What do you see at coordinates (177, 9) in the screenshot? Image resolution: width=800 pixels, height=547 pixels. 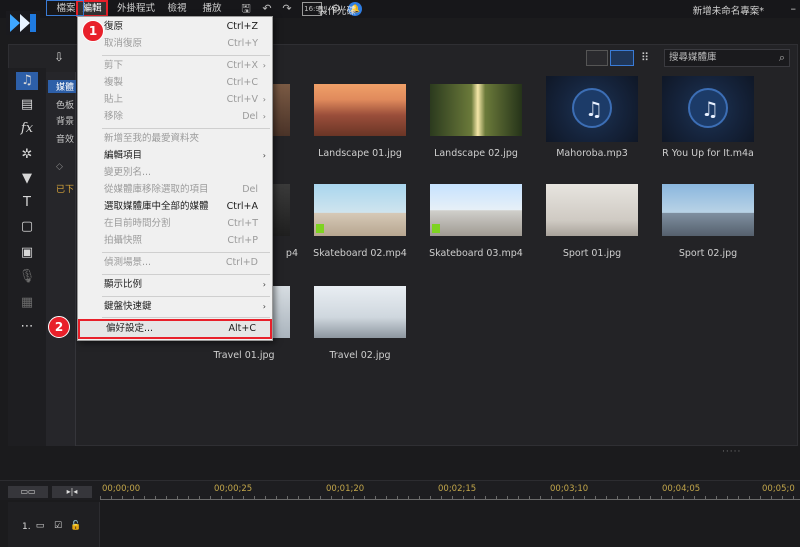 I see `menu-view: 檢視` at bounding box center [177, 9].